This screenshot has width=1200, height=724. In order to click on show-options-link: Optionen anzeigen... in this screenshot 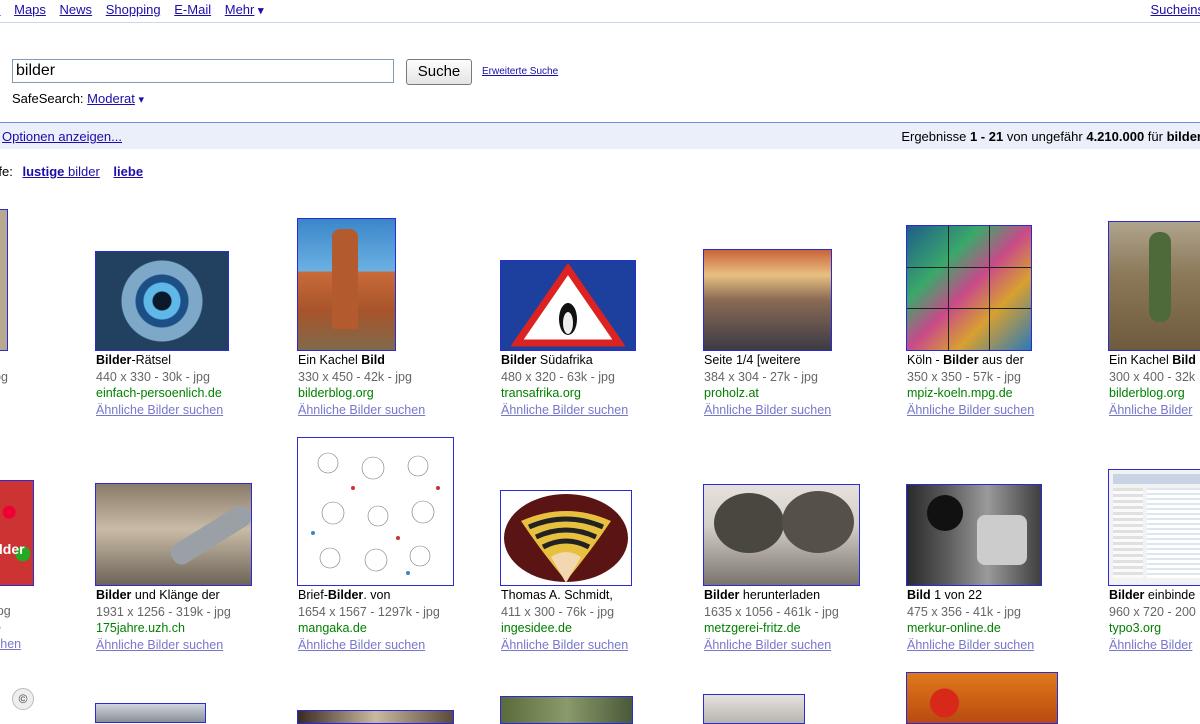, I will do `click(62, 136)`.